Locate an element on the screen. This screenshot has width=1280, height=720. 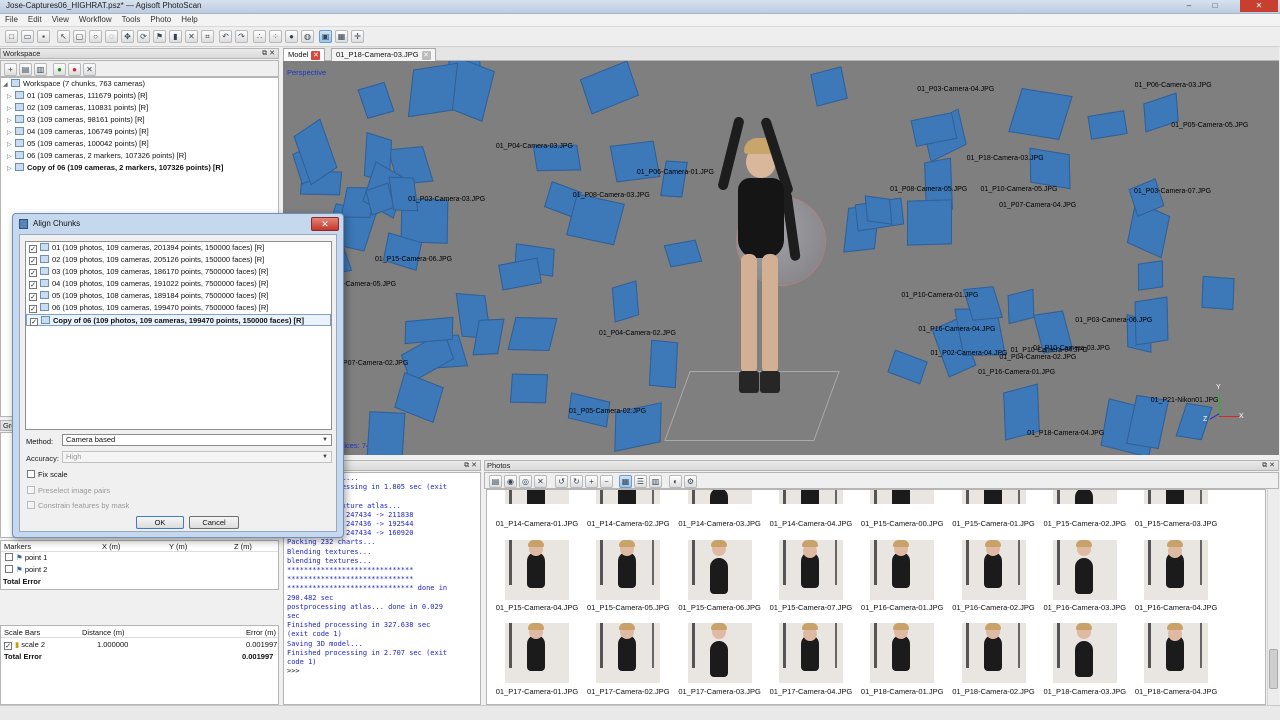
scrollbar-thumb is located at coordinates (1273, 669).